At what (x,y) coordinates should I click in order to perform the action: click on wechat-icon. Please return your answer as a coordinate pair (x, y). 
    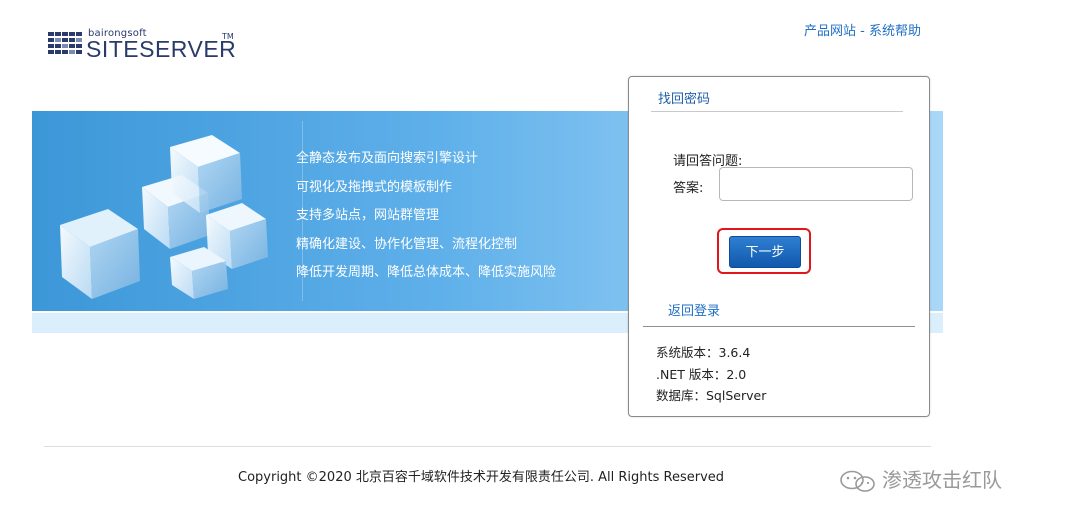
    Looking at the image, I should click on (857, 481).